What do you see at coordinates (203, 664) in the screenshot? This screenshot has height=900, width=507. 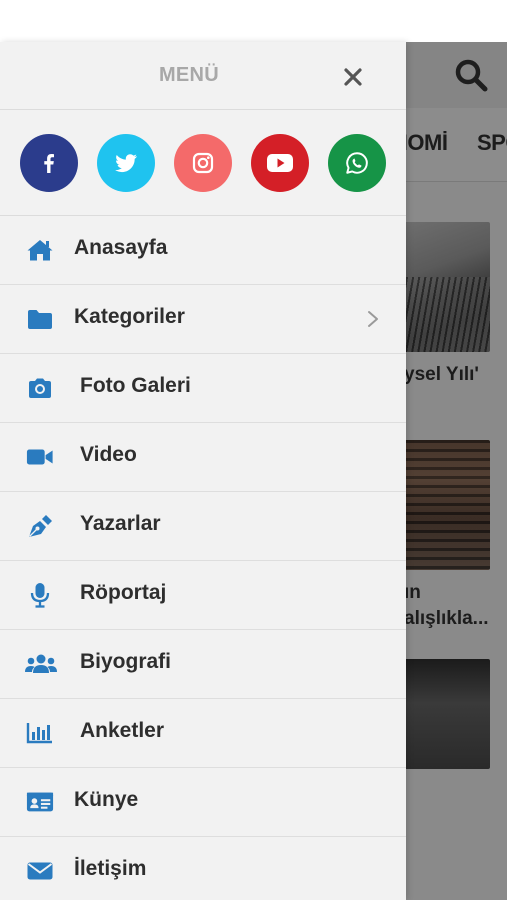 I see `menu-item-biyografi: Biyografi` at bounding box center [203, 664].